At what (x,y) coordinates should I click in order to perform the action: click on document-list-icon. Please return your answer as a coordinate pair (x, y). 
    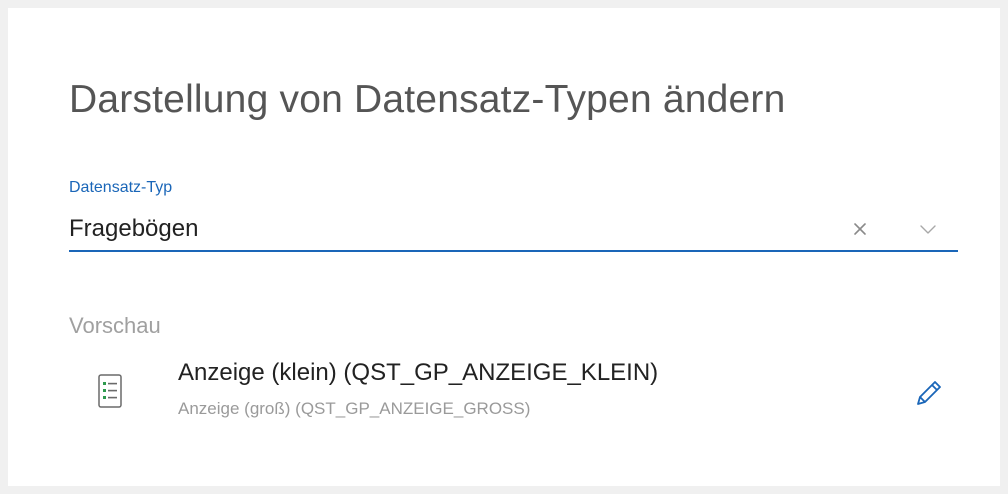
    Looking at the image, I should click on (110, 391).